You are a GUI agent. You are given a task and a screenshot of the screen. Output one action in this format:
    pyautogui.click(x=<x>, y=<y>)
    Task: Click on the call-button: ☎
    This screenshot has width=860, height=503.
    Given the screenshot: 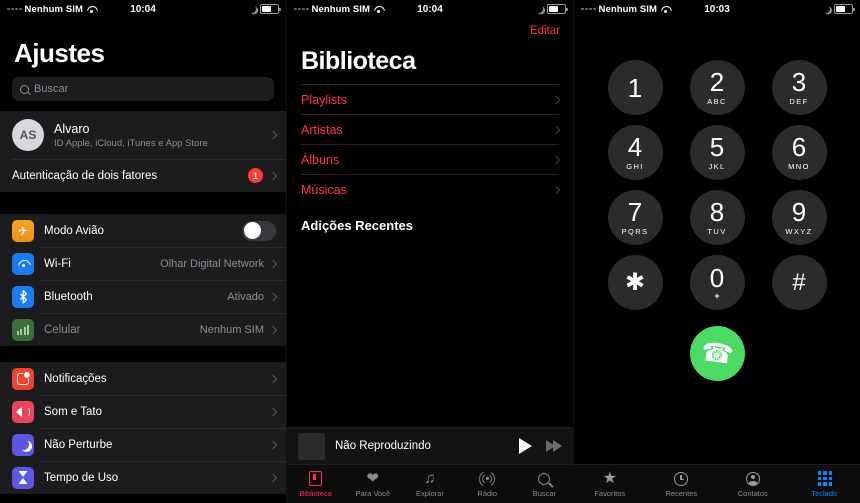 What is the action you would take?
    pyautogui.click(x=717, y=353)
    